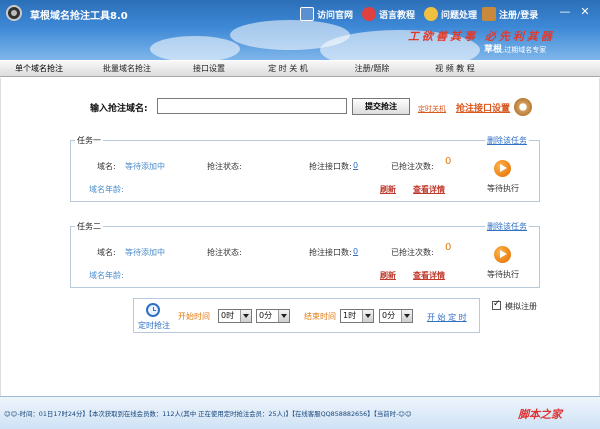  I want to click on app-logo-icon, so click(14, 13).